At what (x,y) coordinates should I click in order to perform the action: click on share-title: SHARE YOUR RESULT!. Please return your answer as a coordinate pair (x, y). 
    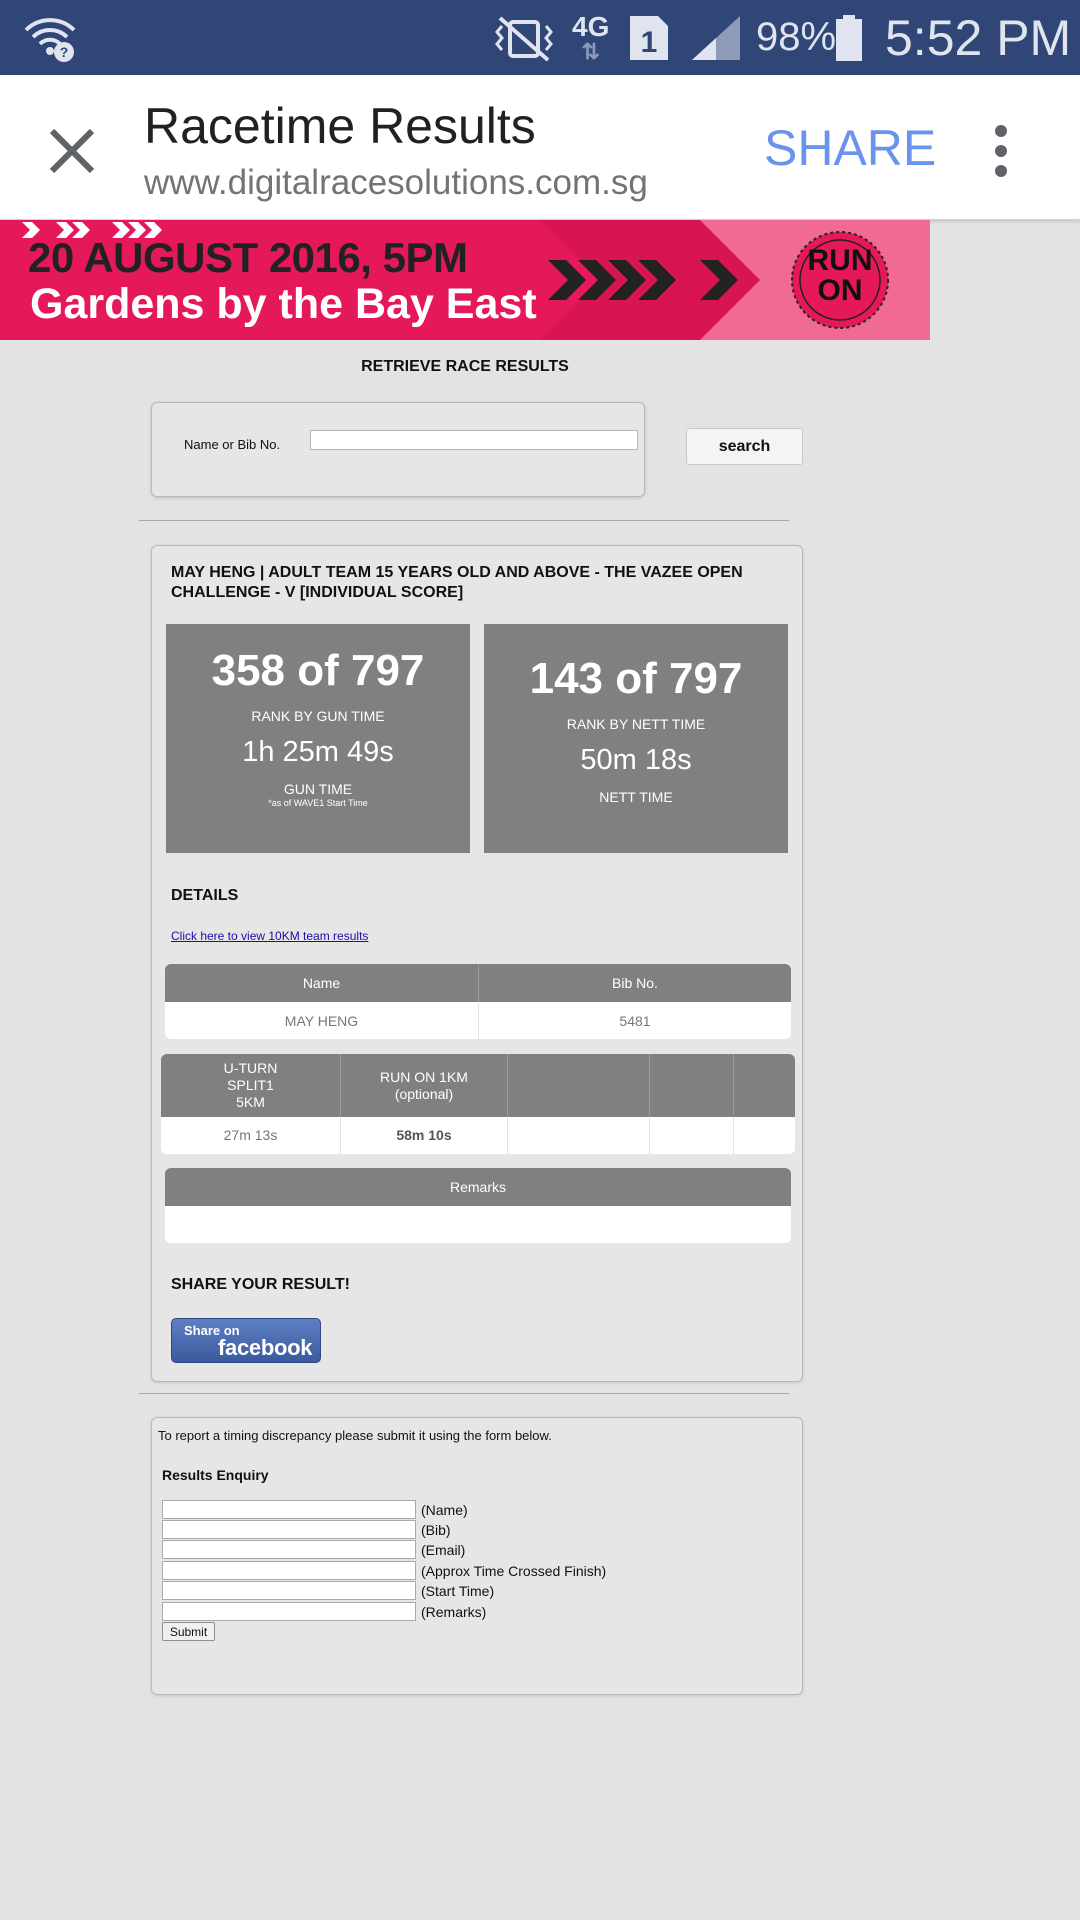
    Looking at the image, I should click on (260, 1284).